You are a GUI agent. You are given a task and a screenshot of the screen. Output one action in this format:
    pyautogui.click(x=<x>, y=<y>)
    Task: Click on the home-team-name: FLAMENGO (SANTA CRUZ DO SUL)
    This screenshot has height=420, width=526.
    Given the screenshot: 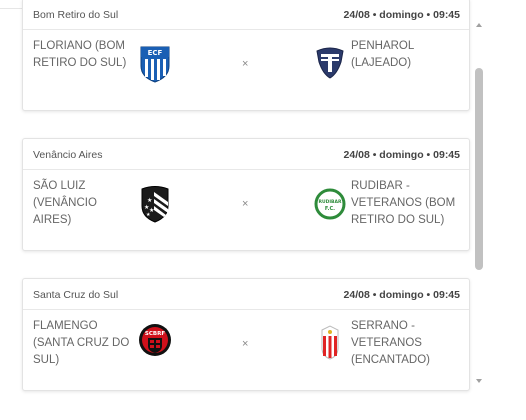 What is the action you would take?
    pyautogui.click(x=81, y=343)
    